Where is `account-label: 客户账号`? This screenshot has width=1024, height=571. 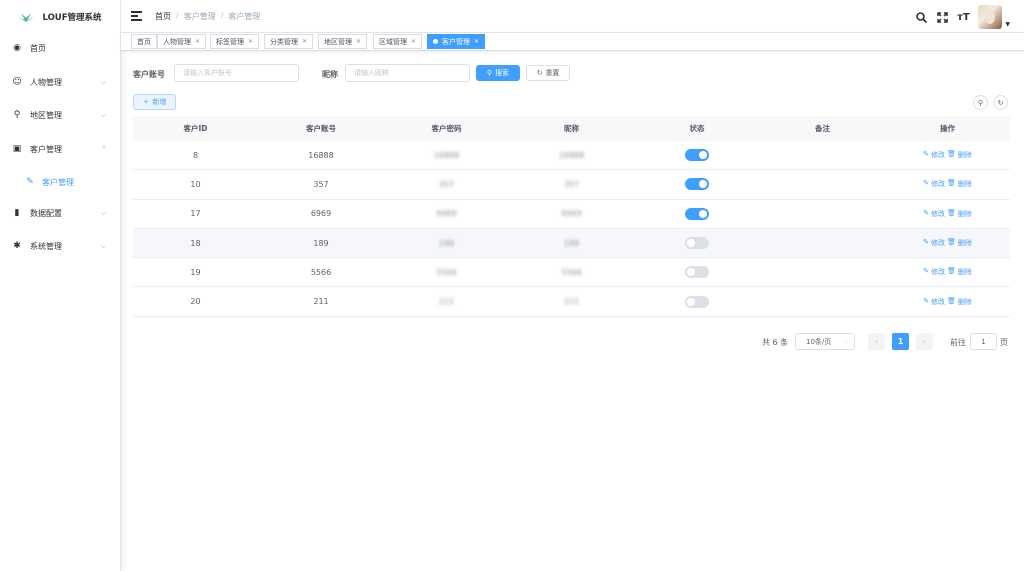
account-label: 客户账号 is located at coordinates (149, 74).